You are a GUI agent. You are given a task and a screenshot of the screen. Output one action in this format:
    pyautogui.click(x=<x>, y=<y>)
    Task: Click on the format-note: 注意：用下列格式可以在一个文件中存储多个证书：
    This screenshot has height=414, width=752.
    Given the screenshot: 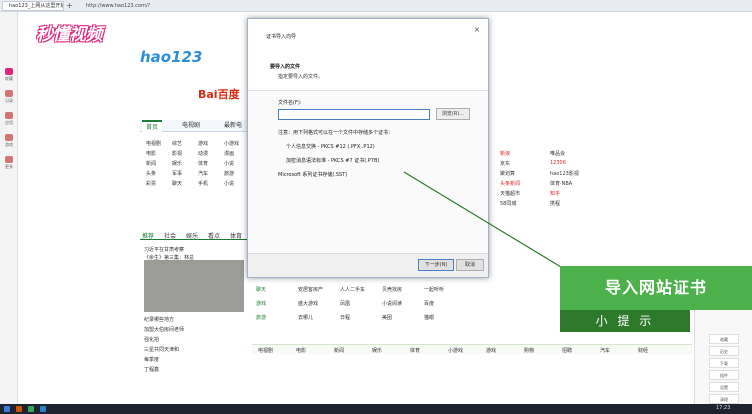 What is the action you would take?
    pyautogui.click(x=336, y=133)
    